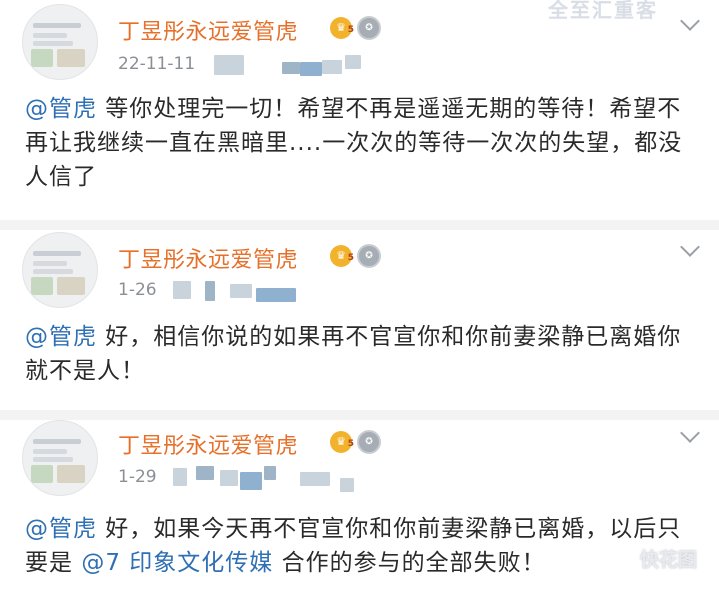 This screenshot has height=590, width=719. What do you see at coordinates (353, 354) in the screenshot?
I see `comment-text: @管虎 好，相信你说的如果再不官宣你和你前妻梁静已离婚你就不是人！` at bounding box center [353, 354].